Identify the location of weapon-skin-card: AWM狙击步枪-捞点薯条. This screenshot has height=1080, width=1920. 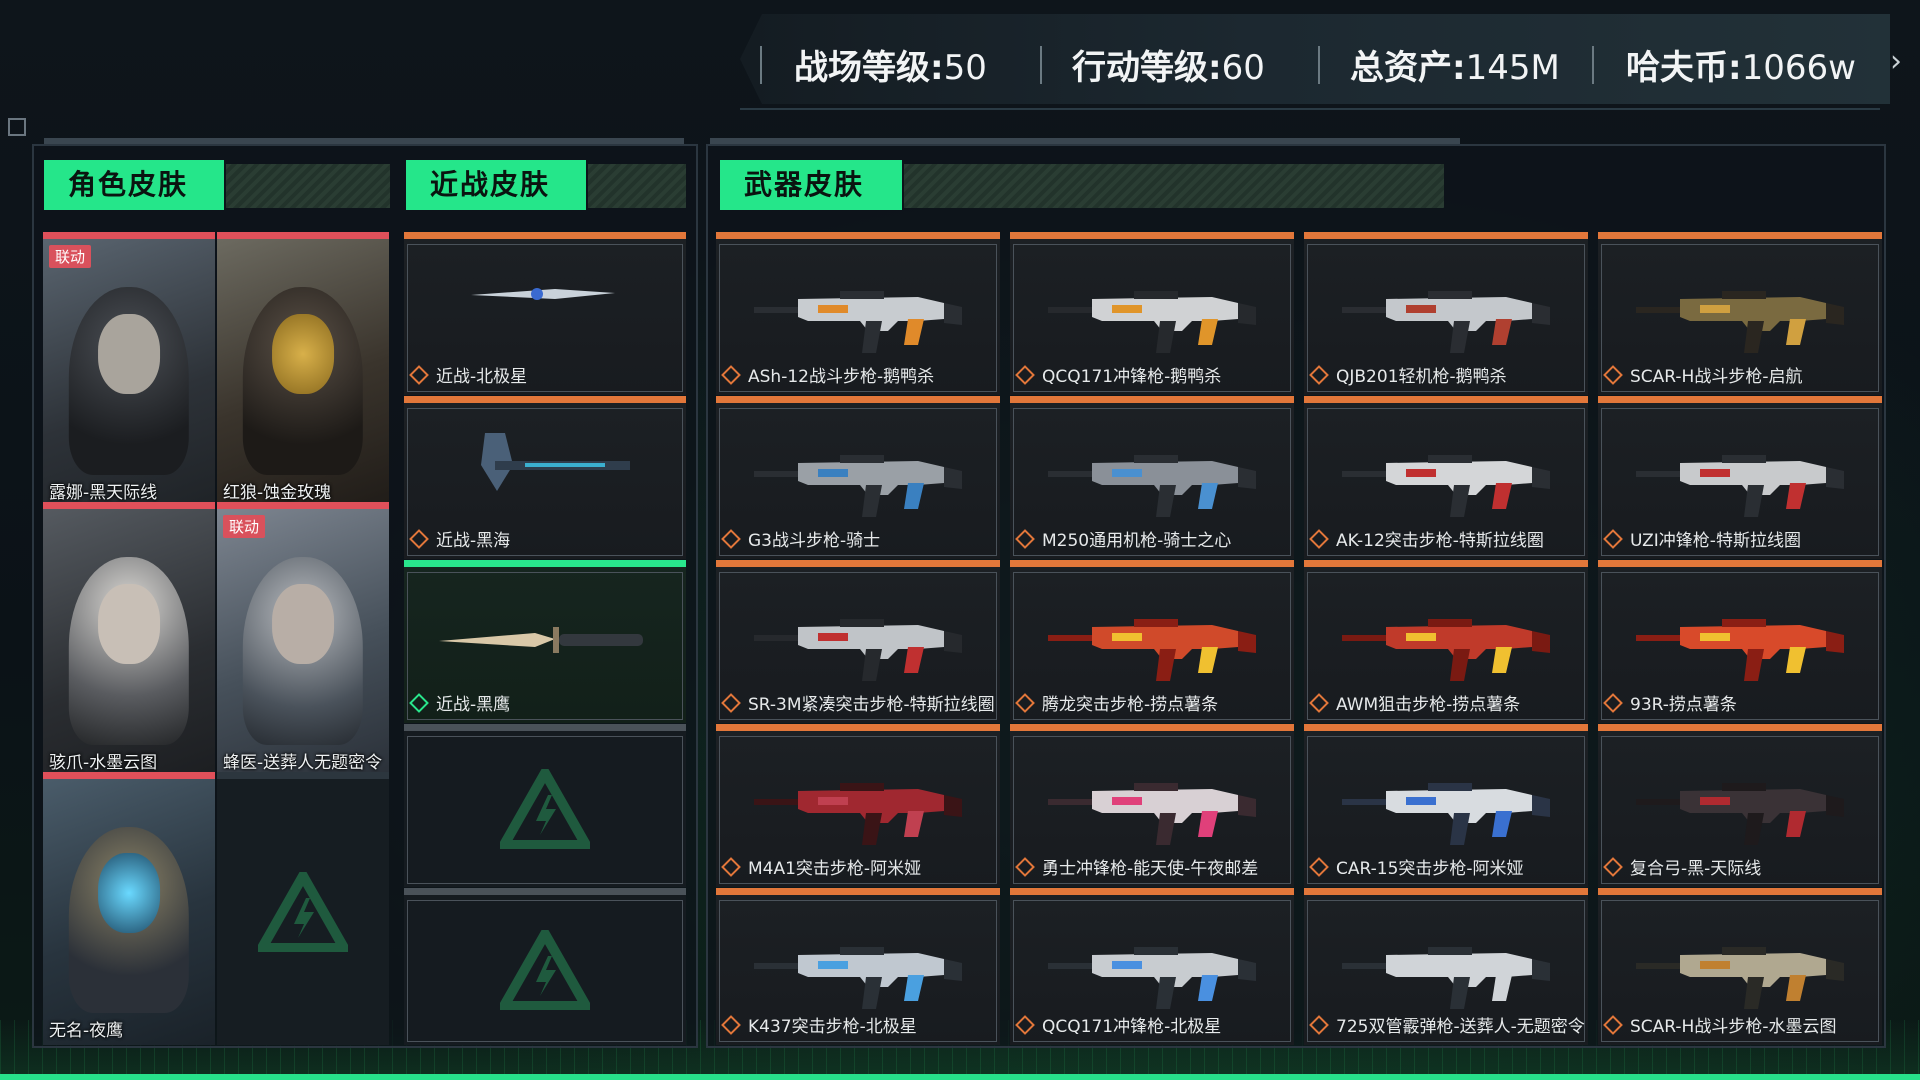
(1446, 641).